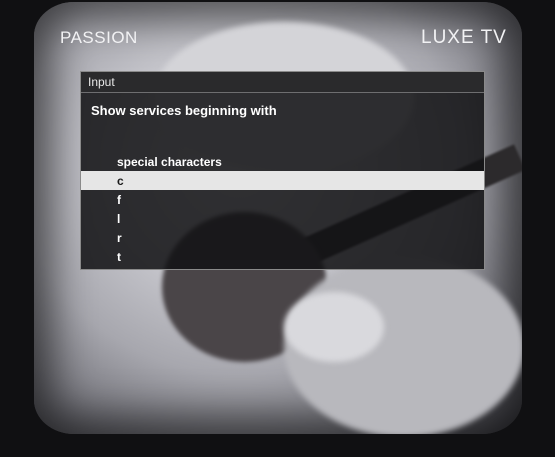  What do you see at coordinates (282, 199) in the screenshot?
I see `choice-f: f` at bounding box center [282, 199].